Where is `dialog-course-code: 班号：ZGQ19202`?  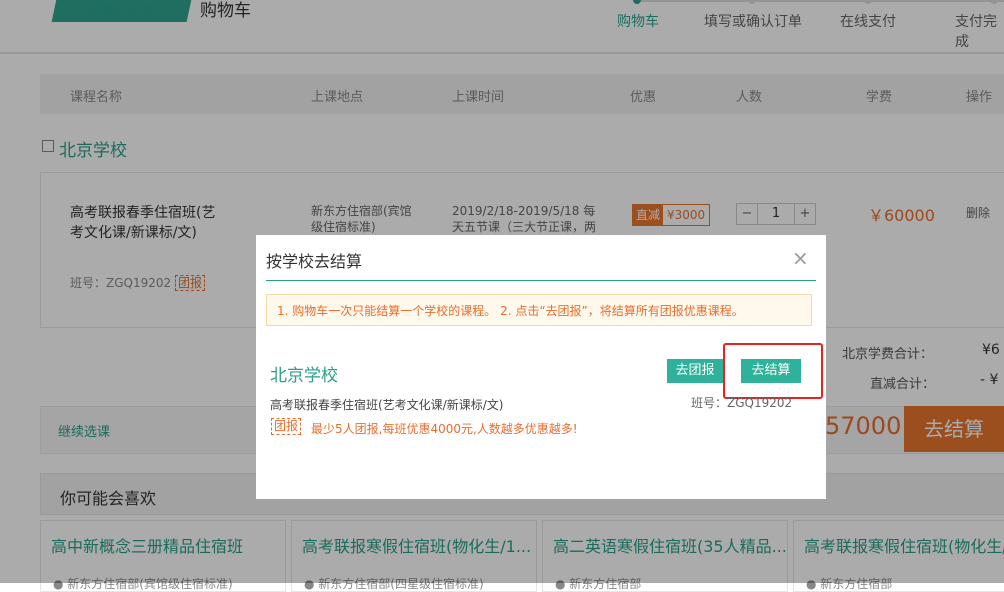 dialog-course-code: 班号：ZGQ19202 is located at coordinates (742, 403).